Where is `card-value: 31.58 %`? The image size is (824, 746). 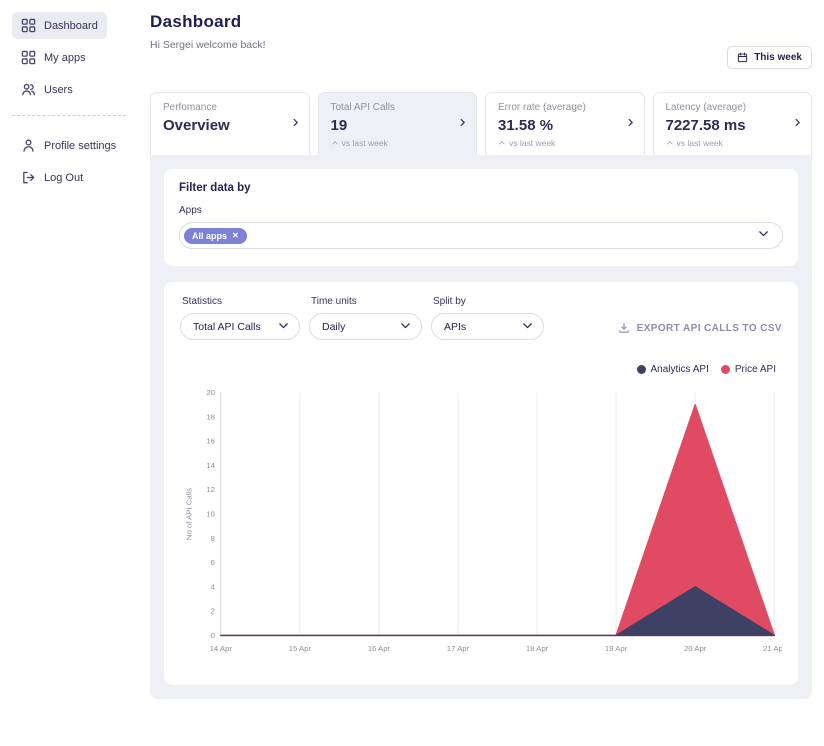 card-value: 31.58 % is located at coordinates (526, 125).